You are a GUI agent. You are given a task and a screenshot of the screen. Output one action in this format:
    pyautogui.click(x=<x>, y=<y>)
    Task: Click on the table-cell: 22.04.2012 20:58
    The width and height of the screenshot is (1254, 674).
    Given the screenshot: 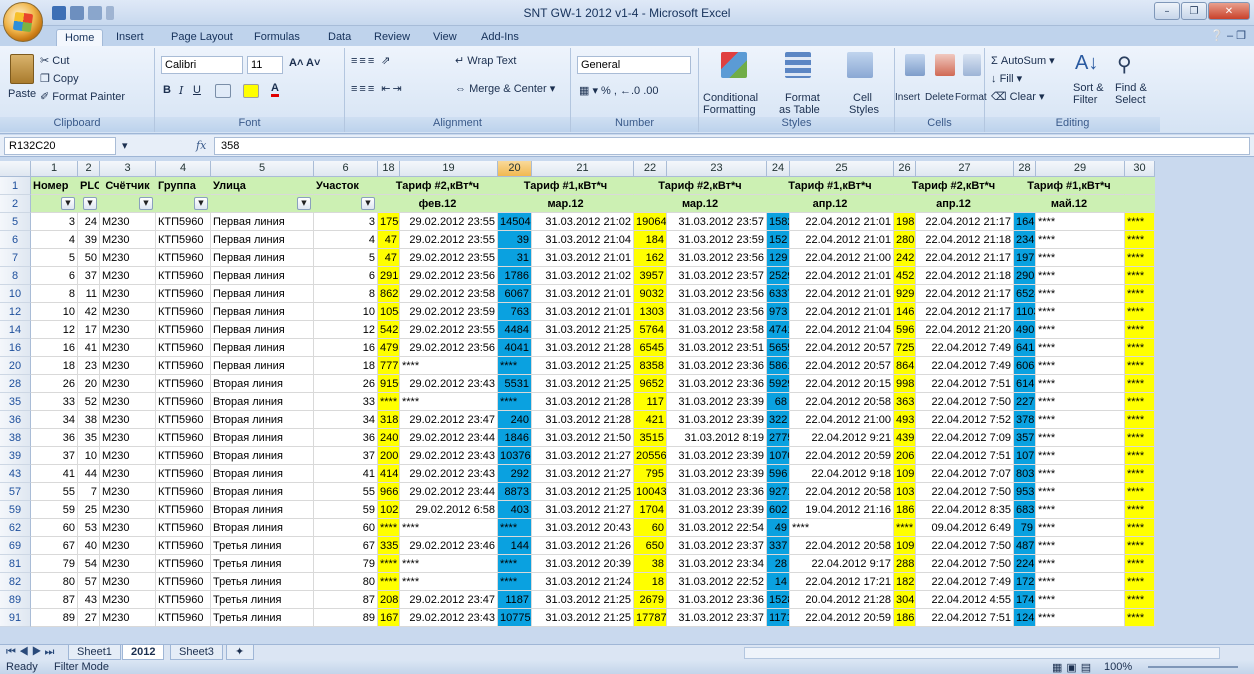 What is the action you would take?
    pyautogui.click(x=842, y=402)
    